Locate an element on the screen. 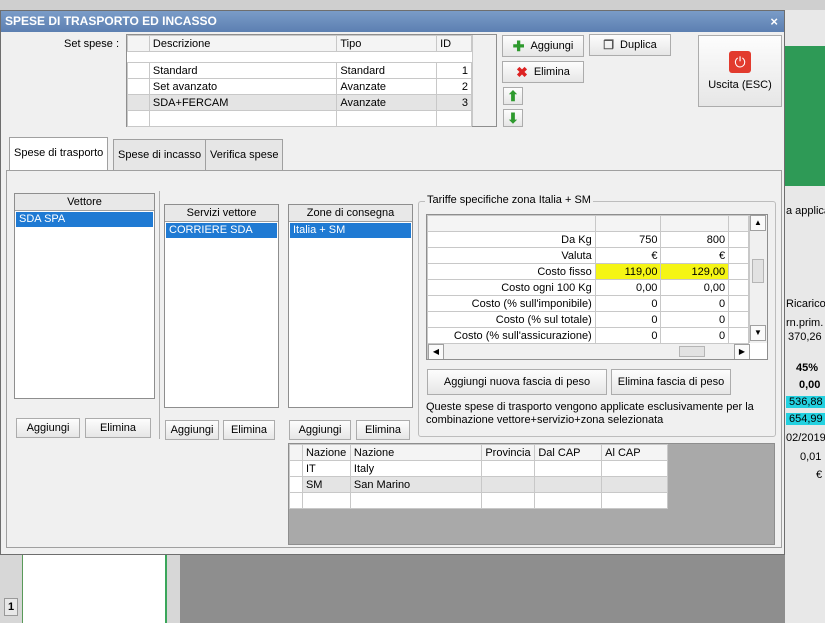 The width and height of the screenshot is (825, 623). aggiungi-vettore-button: Aggiungi is located at coordinates (48, 428).